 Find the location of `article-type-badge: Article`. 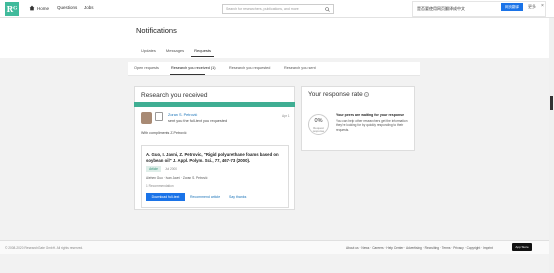

article-type-badge: Article is located at coordinates (153, 169).